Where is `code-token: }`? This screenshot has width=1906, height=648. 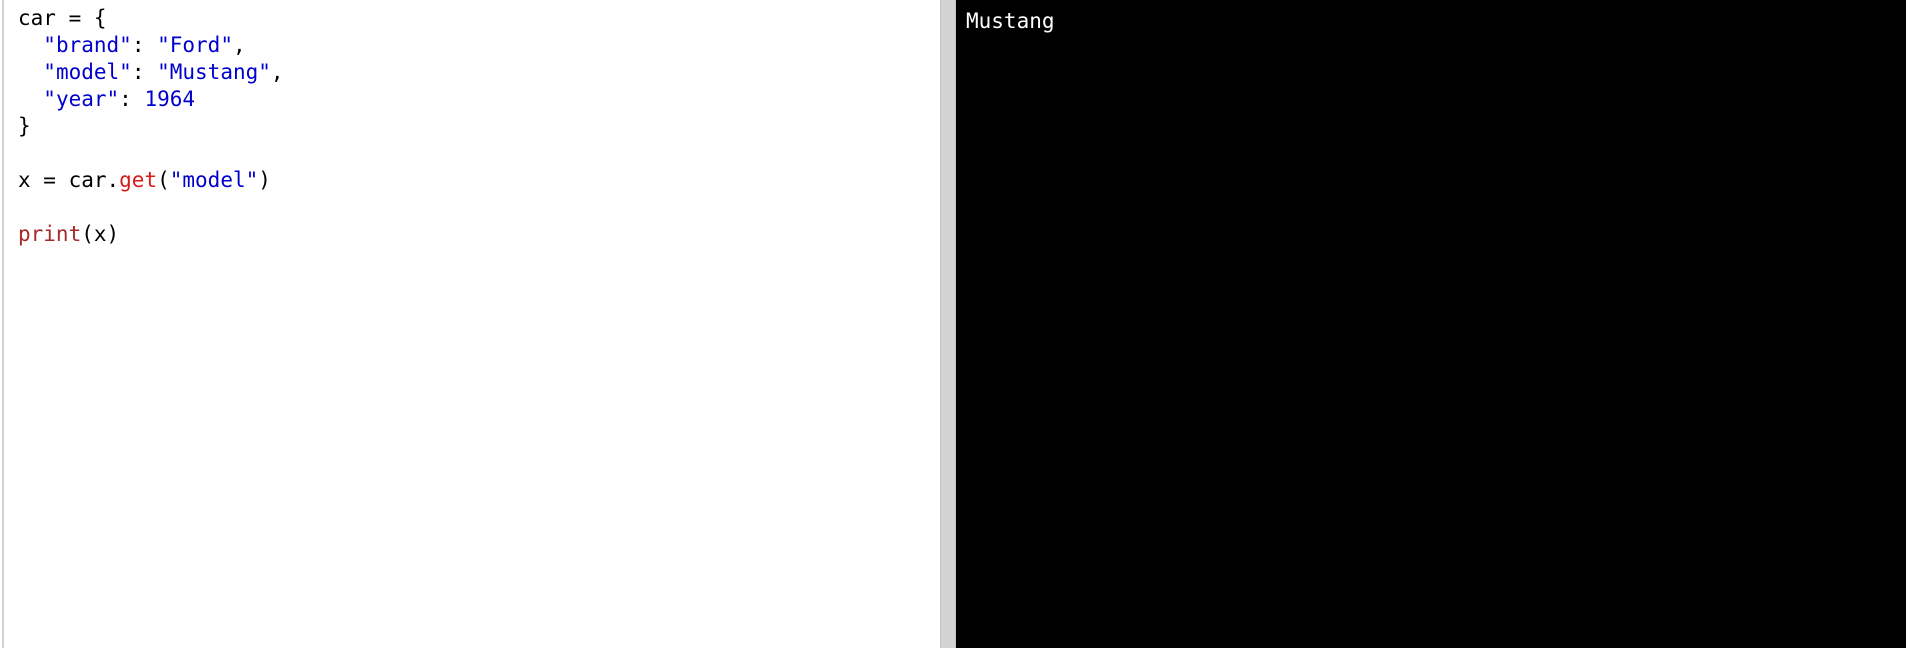
code-token: } is located at coordinates (24, 126).